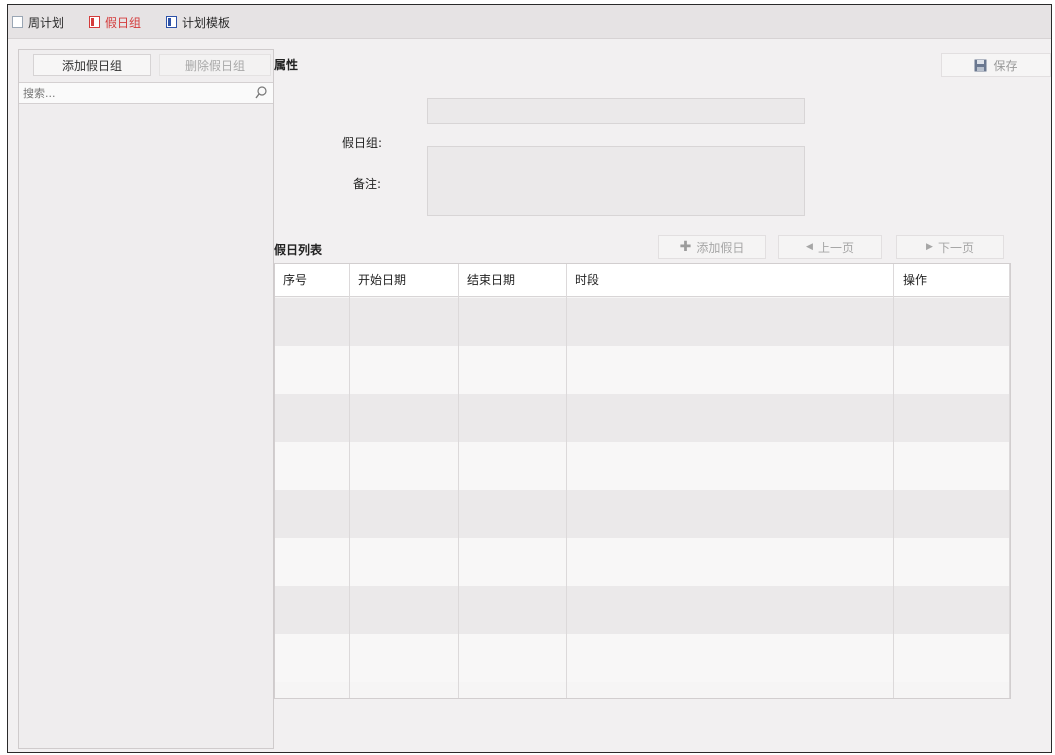 The width and height of the screenshot is (1055, 755). What do you see at coordinates (298, 250) in the screenshot?
I see `holiday-list-title: 假日列表` at bounding box center [298, 250].